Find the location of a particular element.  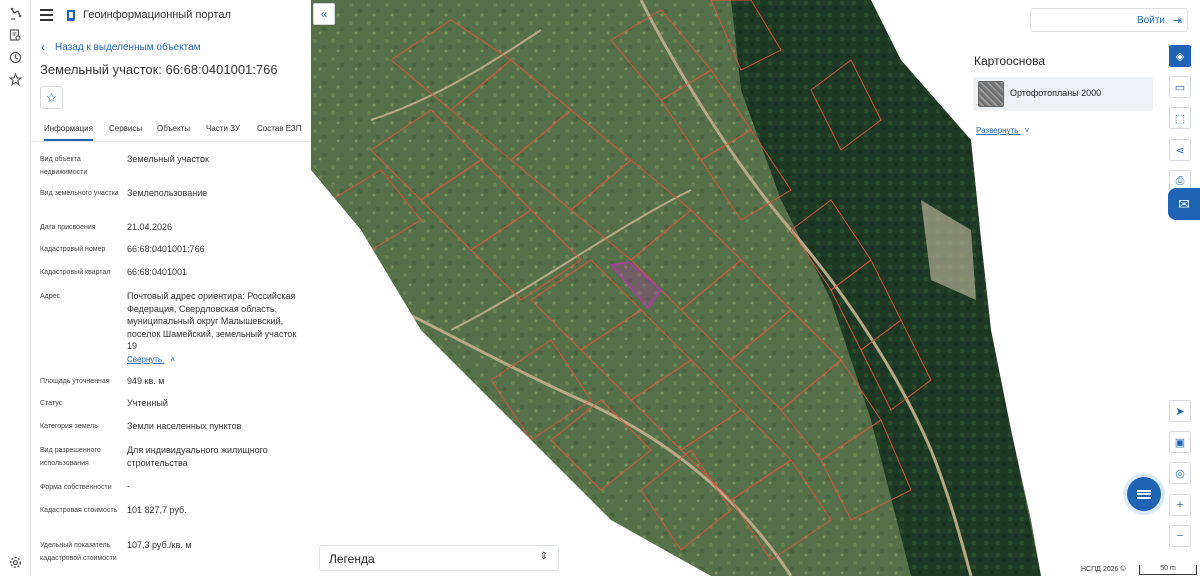

layers-panel-icon: ◈ is located at coordinates (1180, 56).